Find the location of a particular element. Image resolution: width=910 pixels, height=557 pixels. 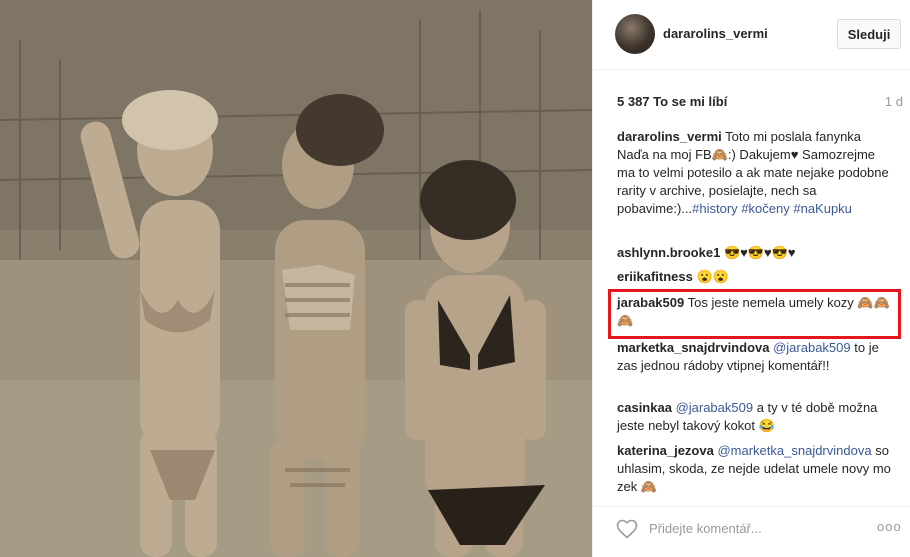

comment-username: casinkaa is located at coordinates (644, 407).